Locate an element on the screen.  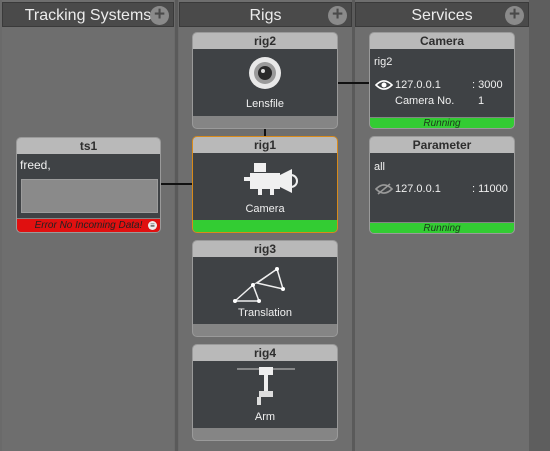
node-body: Camera is located at coordinates (265, 186).